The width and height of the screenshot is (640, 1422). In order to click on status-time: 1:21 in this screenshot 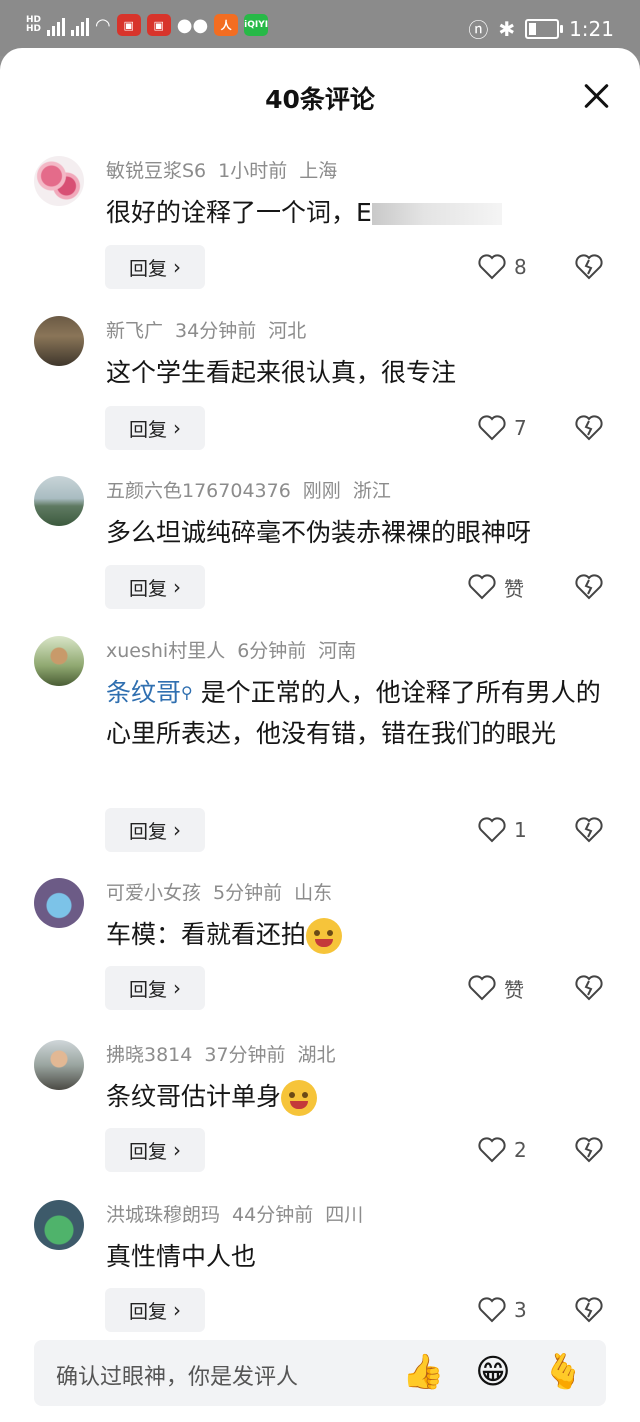, I will do `click(591, 28)`.